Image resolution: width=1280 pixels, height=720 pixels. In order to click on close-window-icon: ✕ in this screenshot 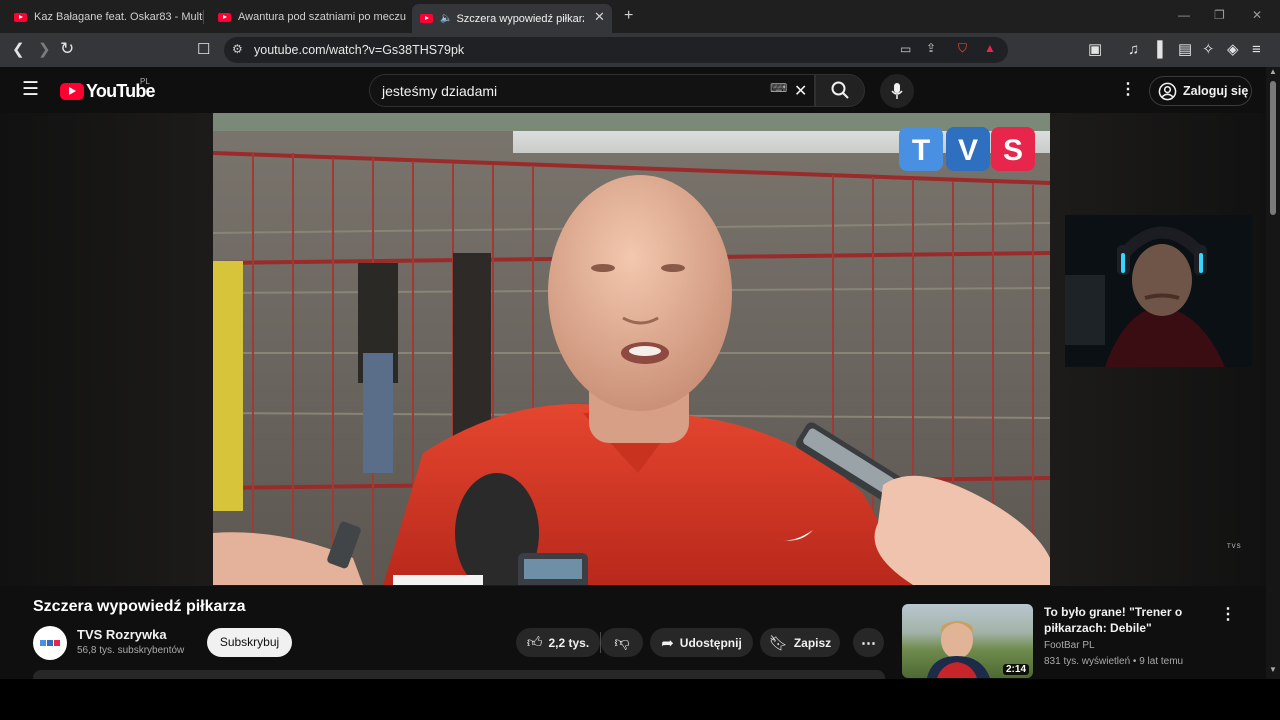, I will do `click(1257, 15)`.